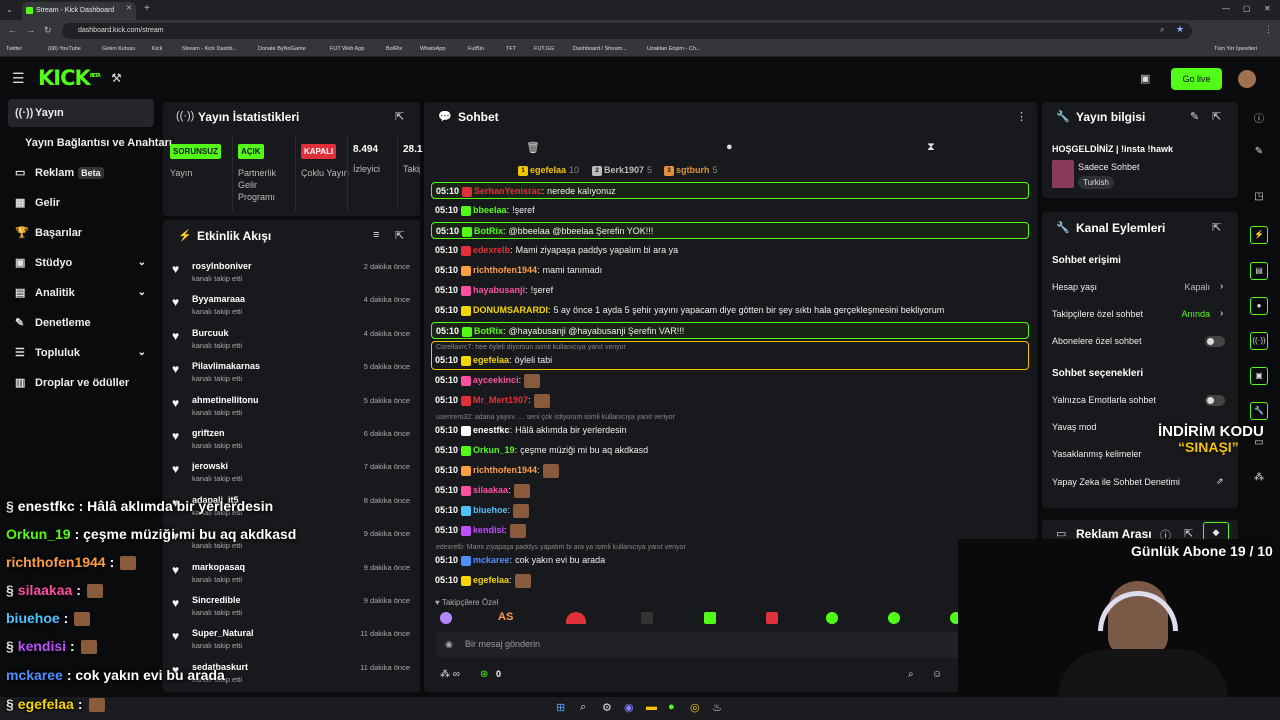 Image resolution: width=1280 pixels, height=720 pixels. What do you see at coordinates (129, 8) in the screenshot?
I see `close-tab-icon: ✕` at bounding box center [129, 8].